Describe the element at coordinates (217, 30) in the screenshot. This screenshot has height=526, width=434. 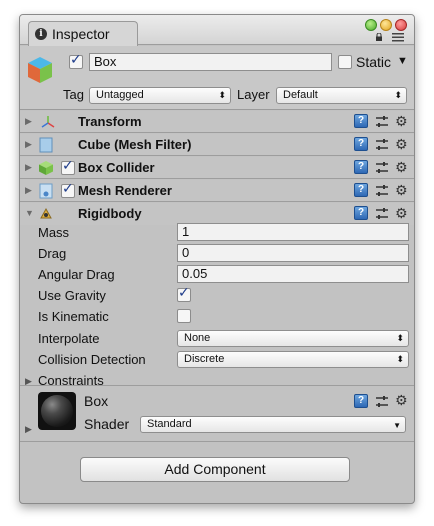
I see `title-bar: i Inspector` at that location.